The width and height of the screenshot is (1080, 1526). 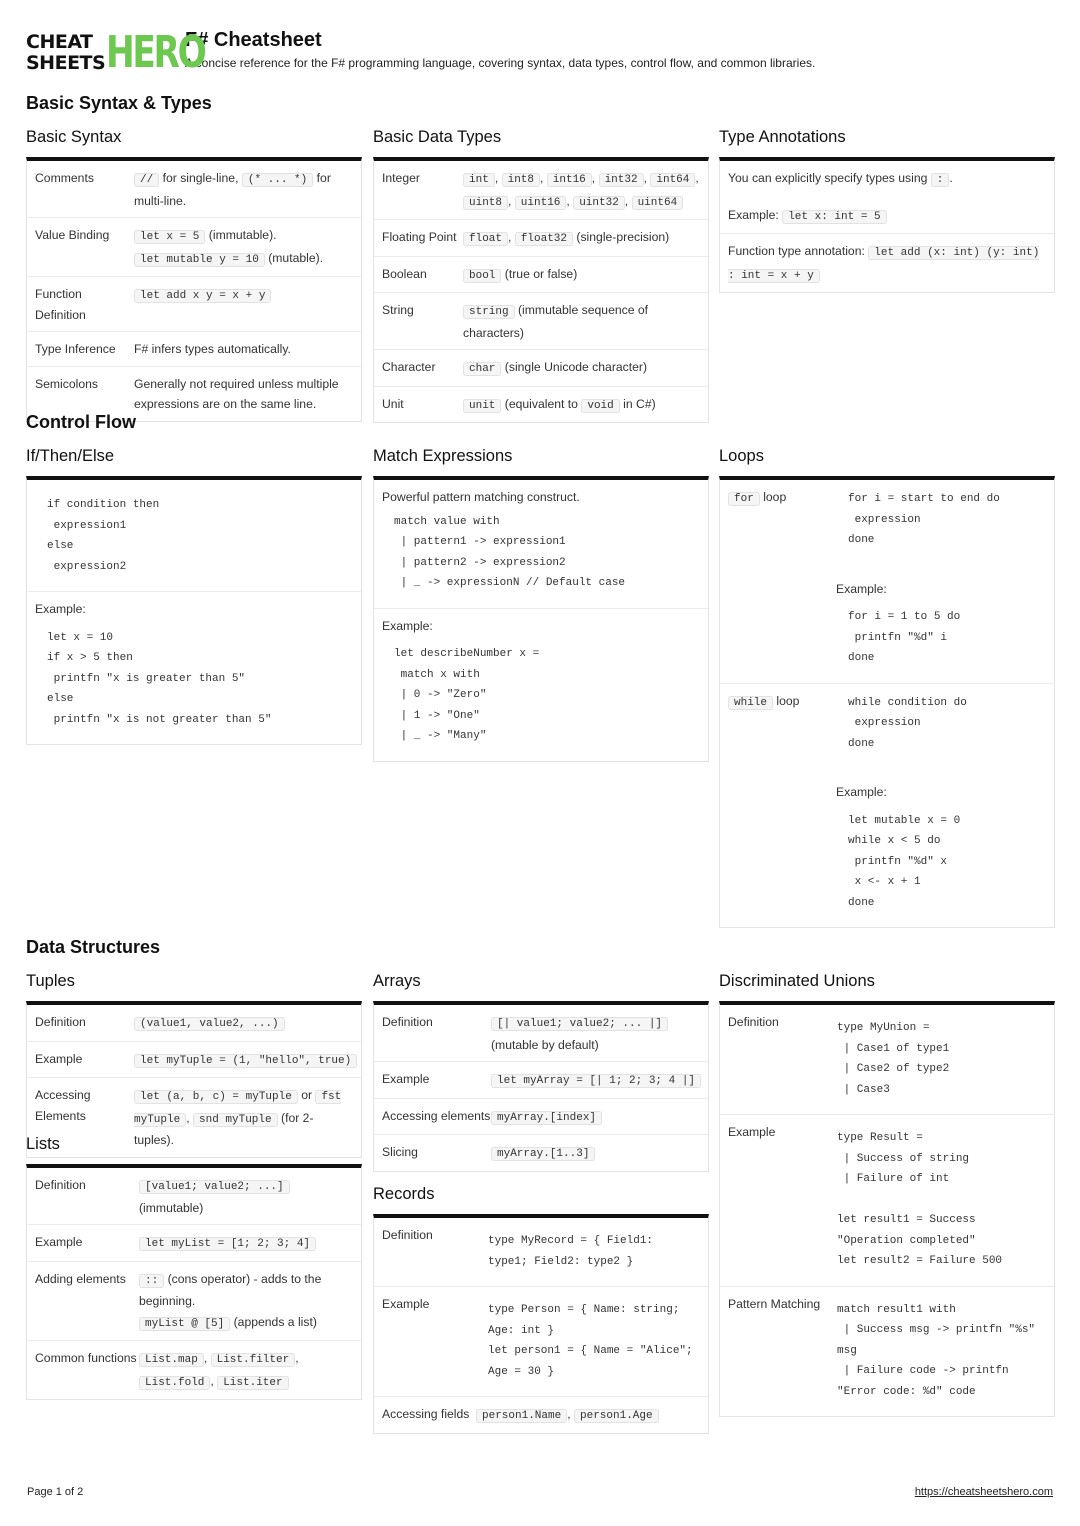 I want to click on code-snippet: let mutable y = 10, so click(x=199, y=259).